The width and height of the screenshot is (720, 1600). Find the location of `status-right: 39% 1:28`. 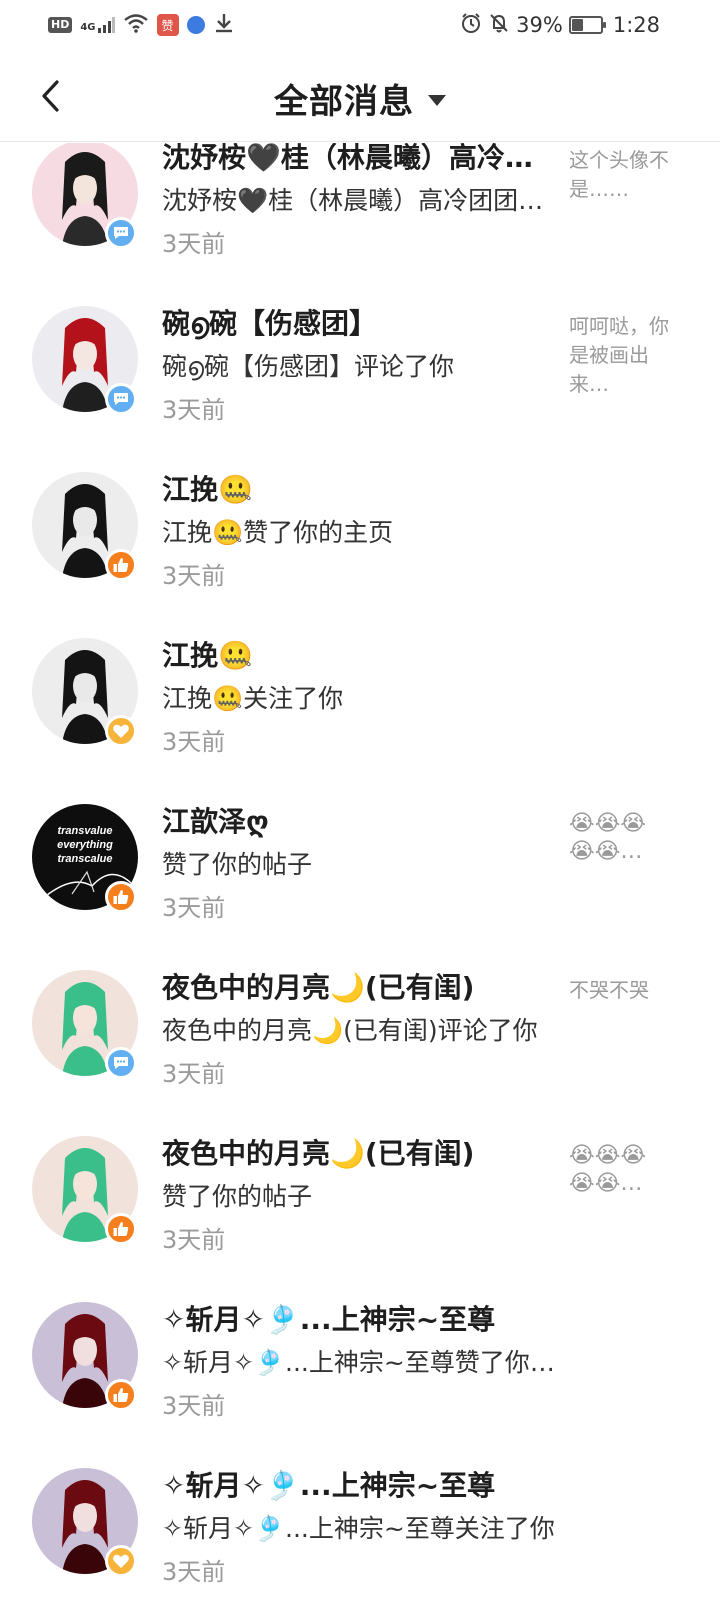

status-right: 39% 1:28 is located at coordinates (560, 25).